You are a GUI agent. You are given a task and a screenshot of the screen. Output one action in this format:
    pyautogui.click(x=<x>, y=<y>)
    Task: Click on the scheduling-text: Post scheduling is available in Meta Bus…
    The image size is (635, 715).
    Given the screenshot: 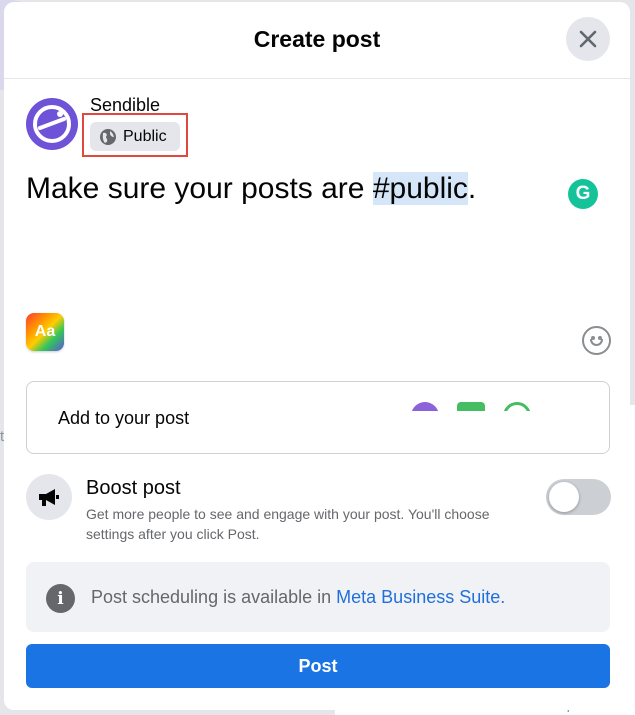 What is the action you would take?
    pyautogui.click(x=298, y=597)
    